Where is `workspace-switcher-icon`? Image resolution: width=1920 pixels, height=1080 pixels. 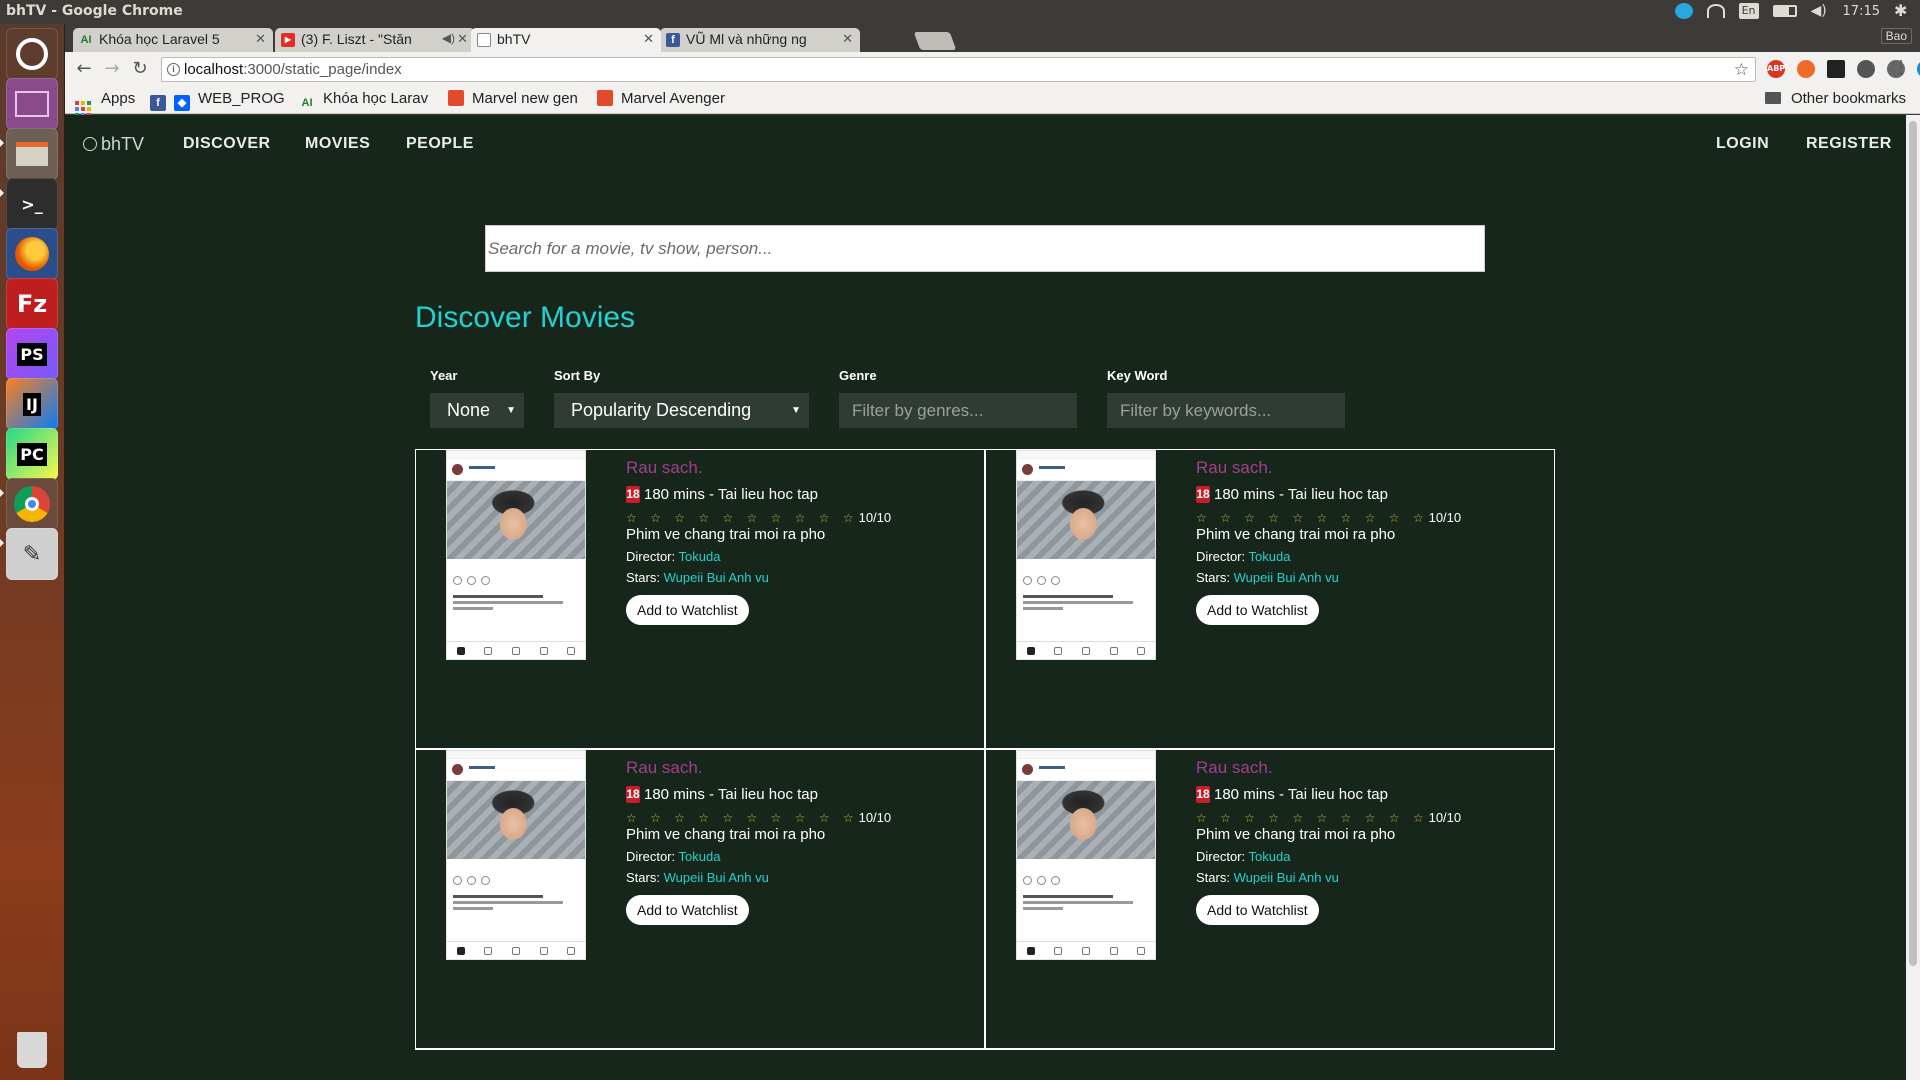 workspace-switcher-icon is located at coordinates (32, 104).